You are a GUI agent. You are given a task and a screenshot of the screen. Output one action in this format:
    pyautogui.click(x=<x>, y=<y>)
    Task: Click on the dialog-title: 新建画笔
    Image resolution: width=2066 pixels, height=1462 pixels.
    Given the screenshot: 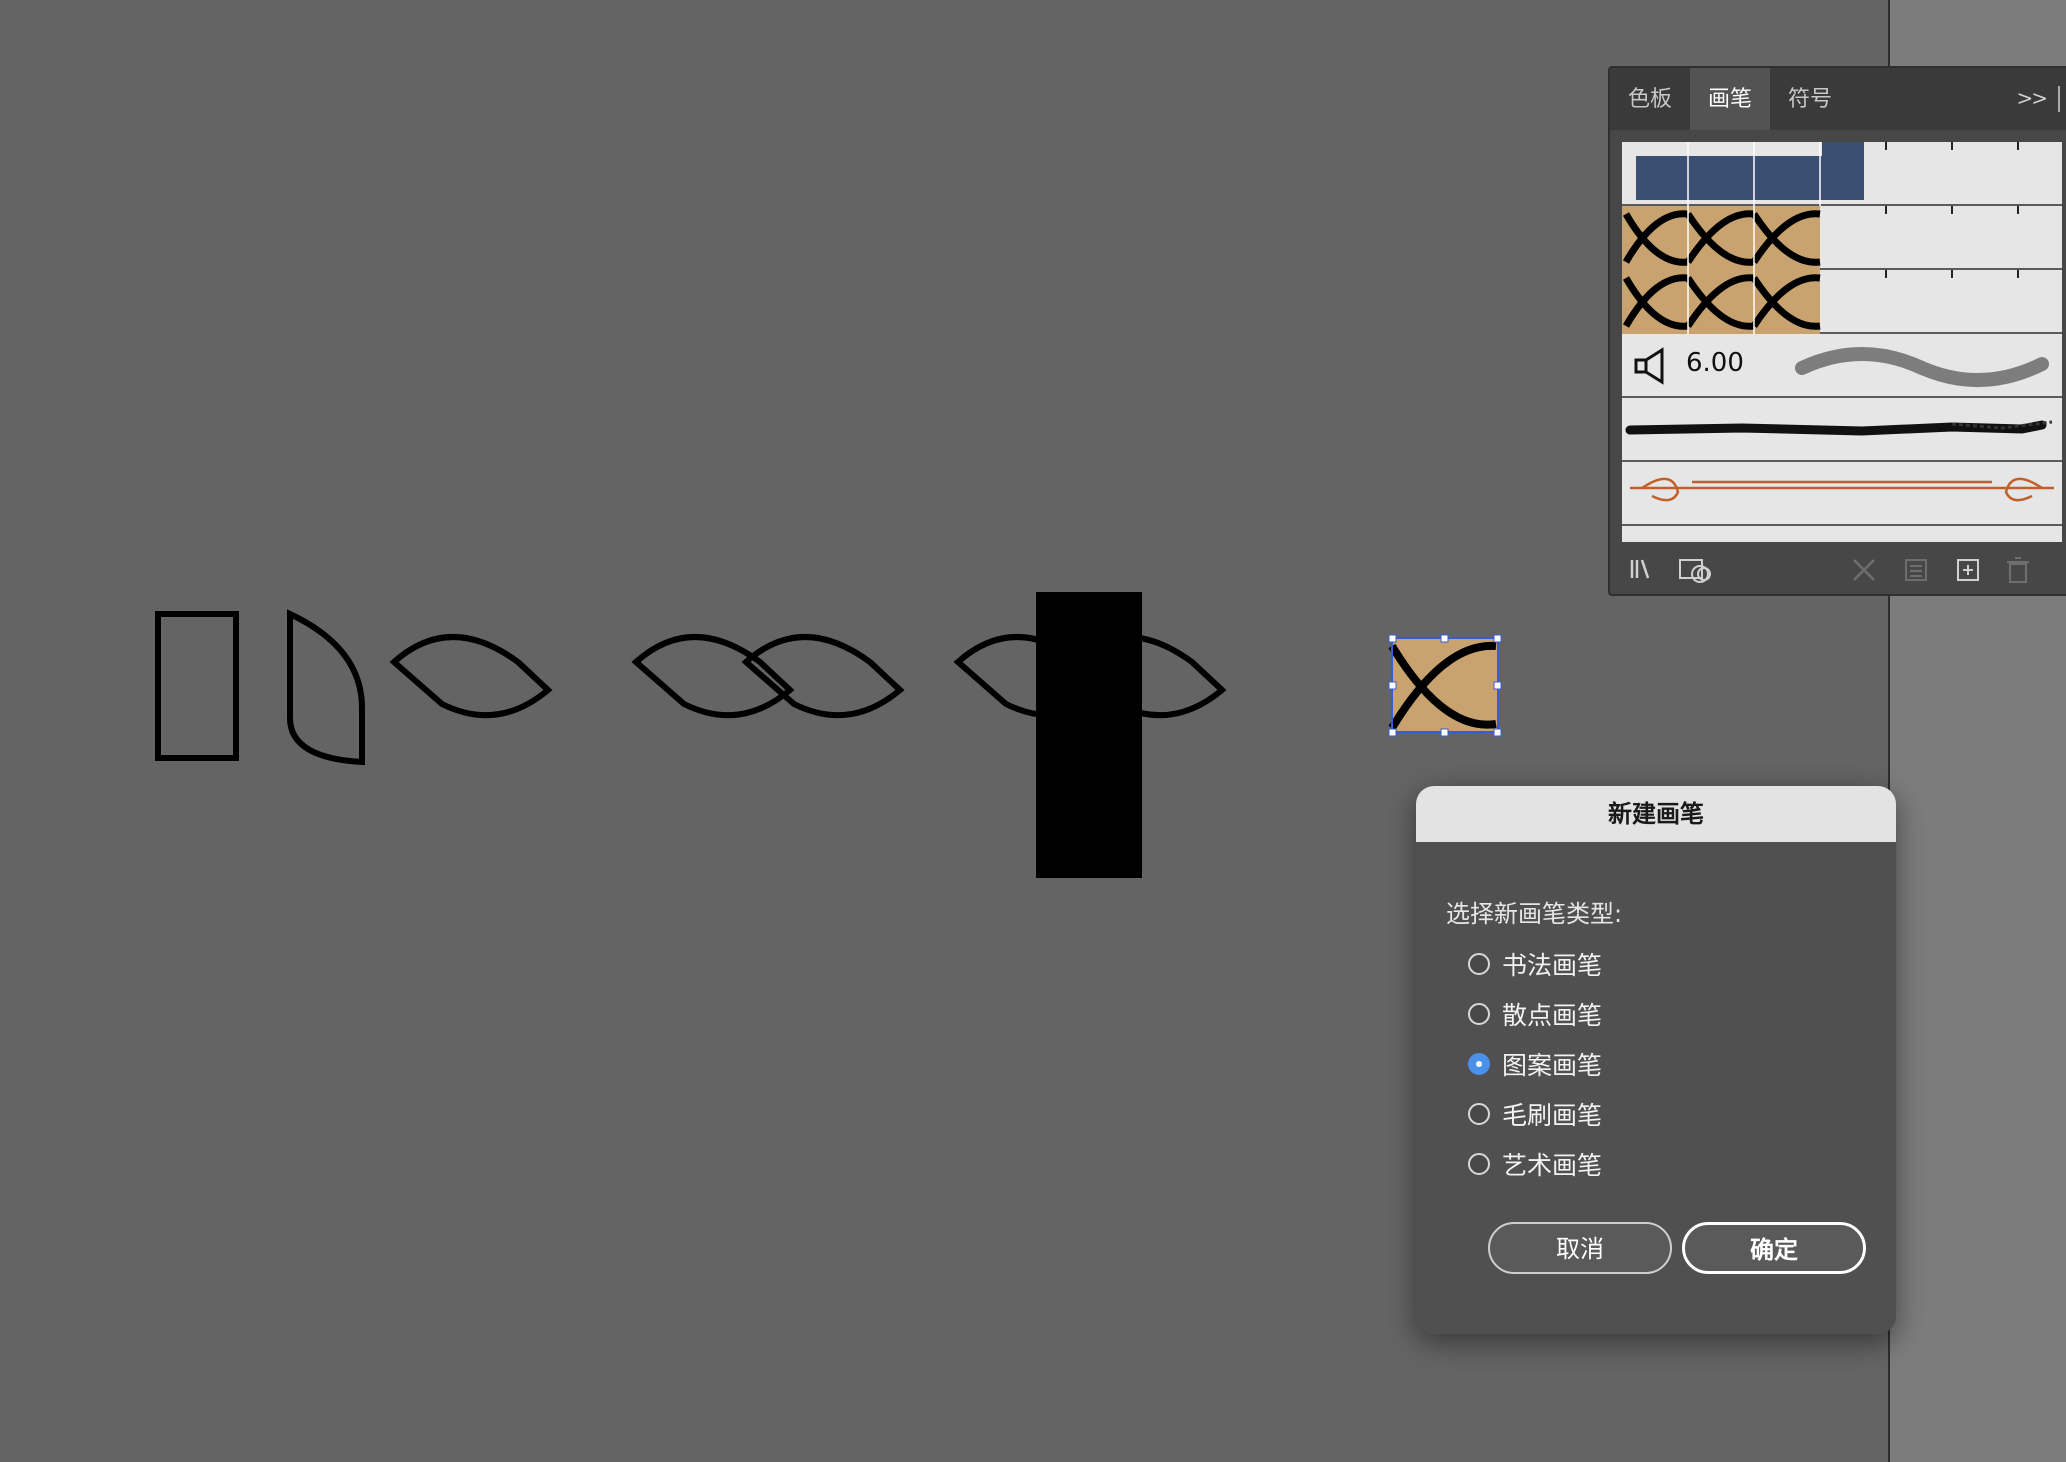 What is the action you would take?
    pyautogui.click(x=1656, y=814)
    